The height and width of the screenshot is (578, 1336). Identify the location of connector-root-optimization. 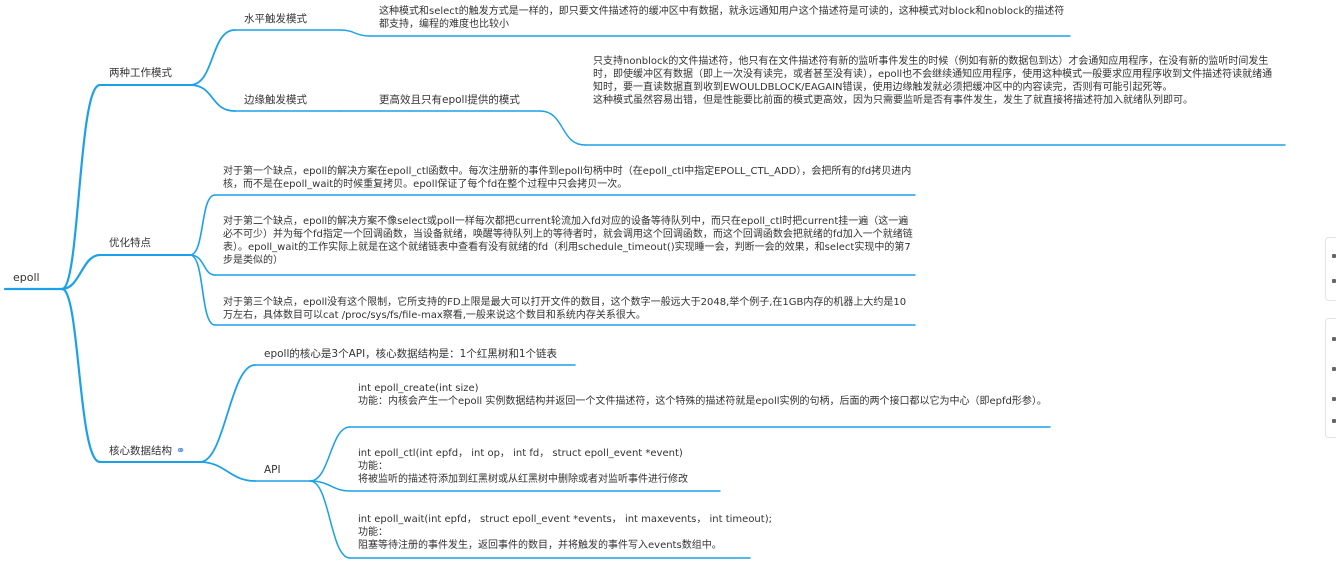
(81, 272).